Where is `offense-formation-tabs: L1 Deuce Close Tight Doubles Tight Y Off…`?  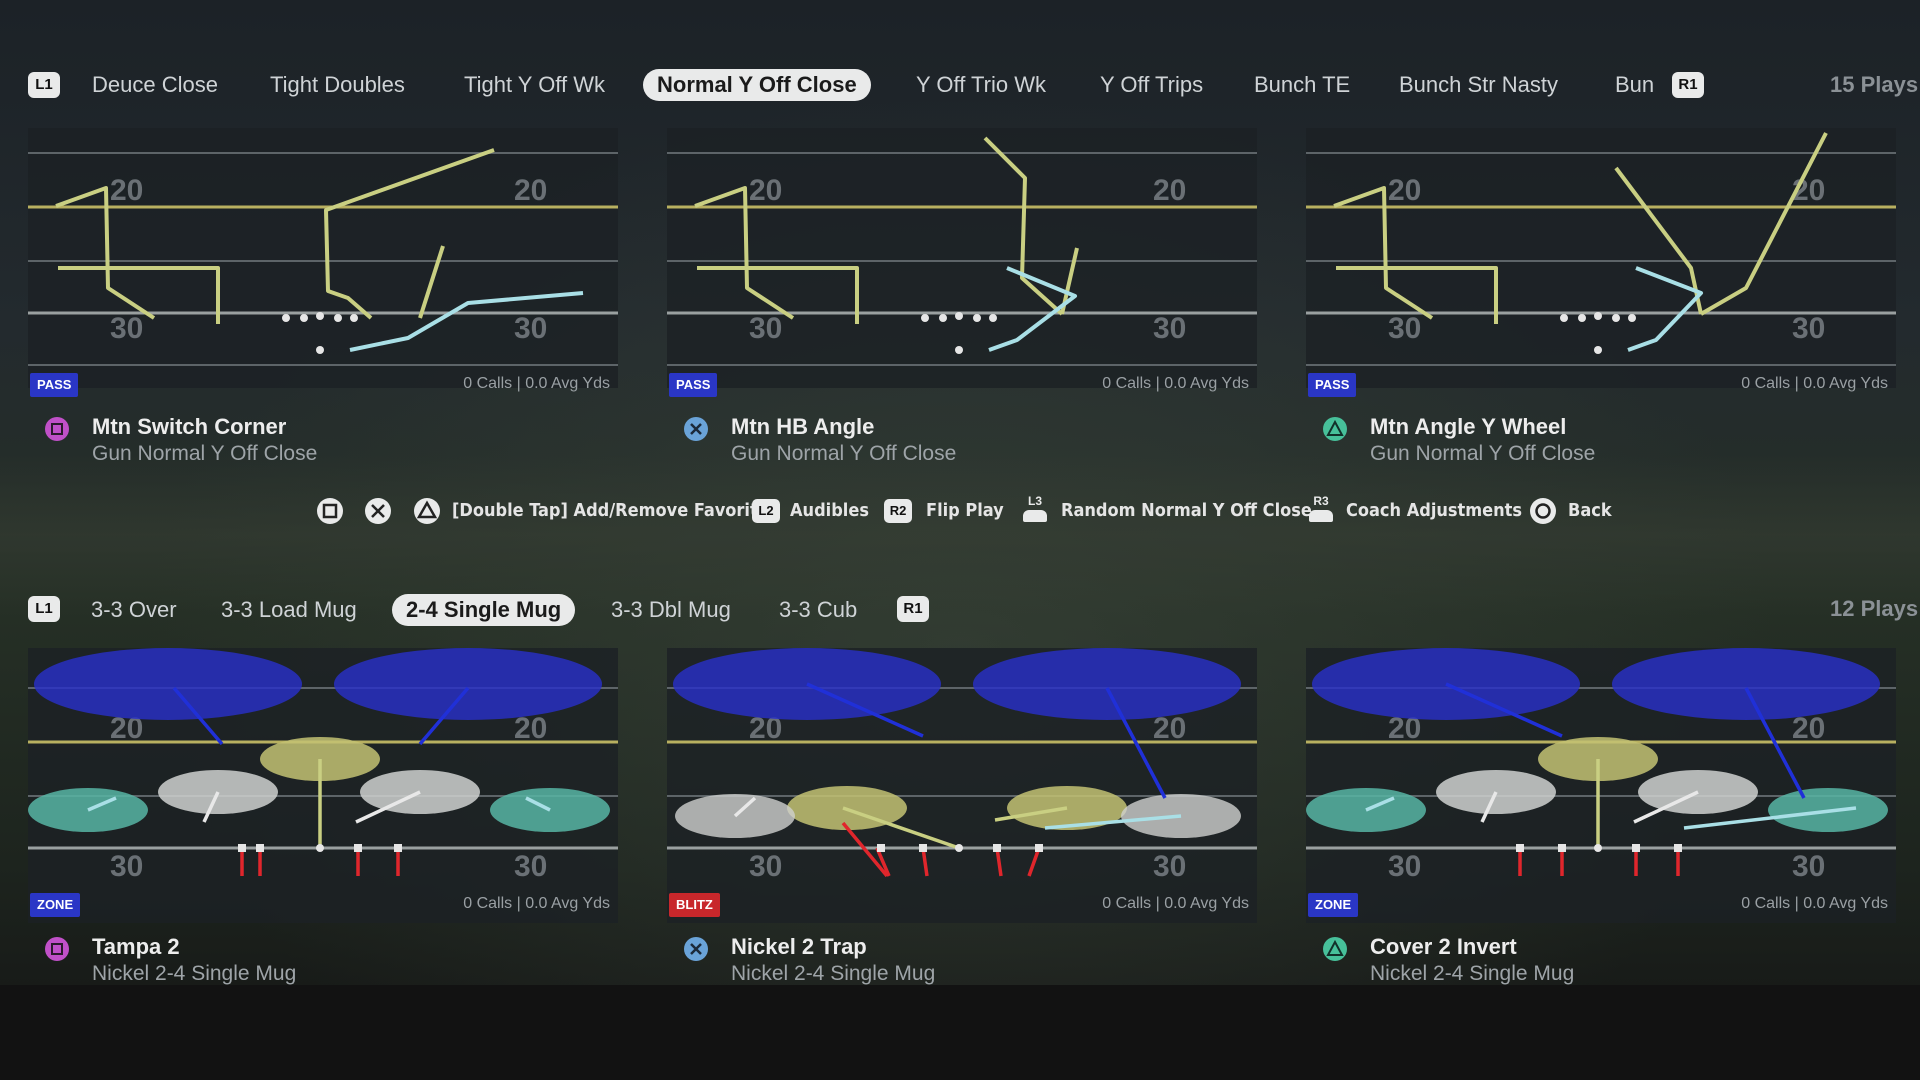
offense-formation-tabs: L1 Deuce Close Tight Doubles Tight Y Off… is located at coordinates (960, 85).